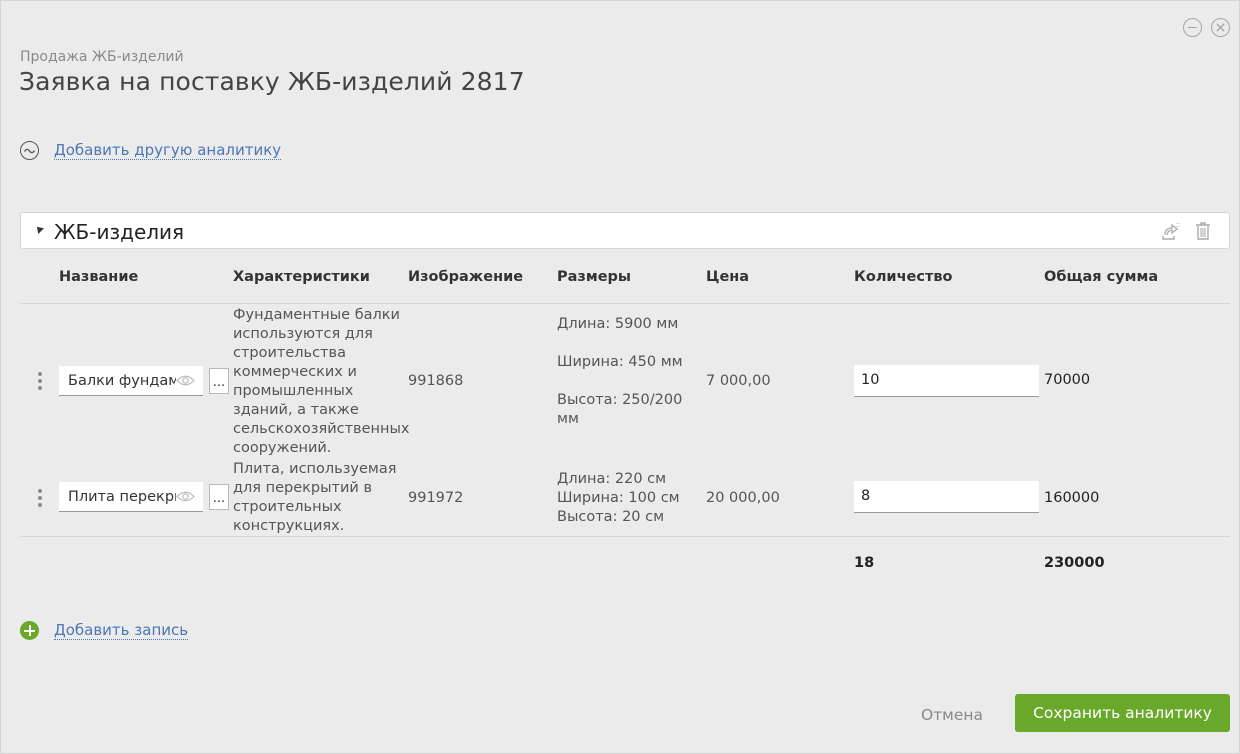 The image size is (1240, 754). I want to click on collapse-caret-icon, so click(39, 229).